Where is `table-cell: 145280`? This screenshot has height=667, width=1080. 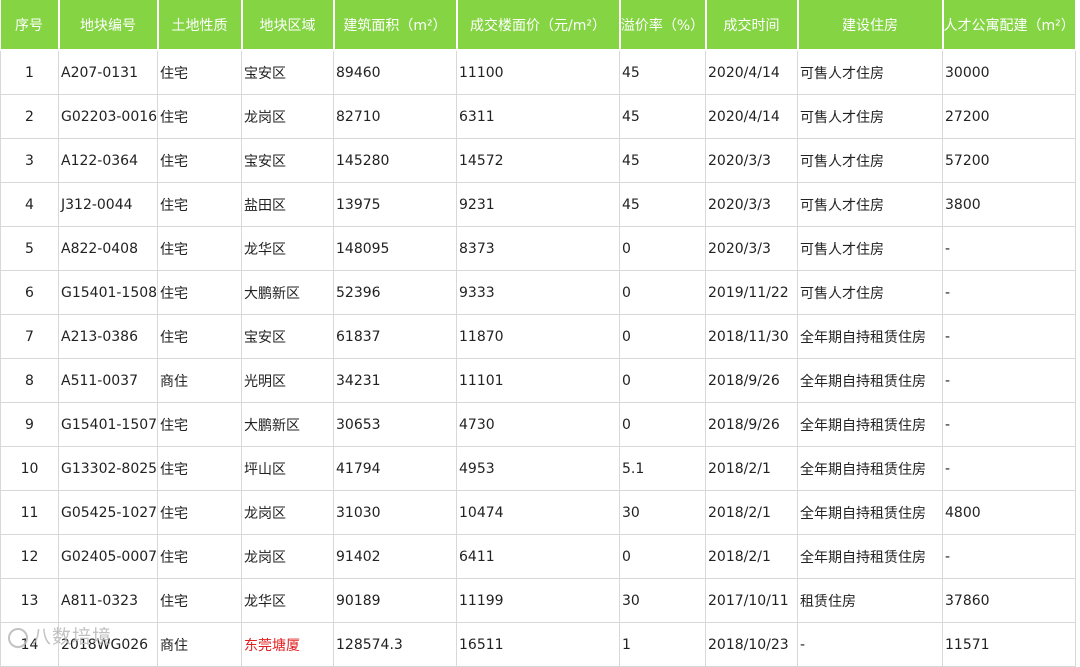 table-cell: 145280 is located at coordinates (395, 160).